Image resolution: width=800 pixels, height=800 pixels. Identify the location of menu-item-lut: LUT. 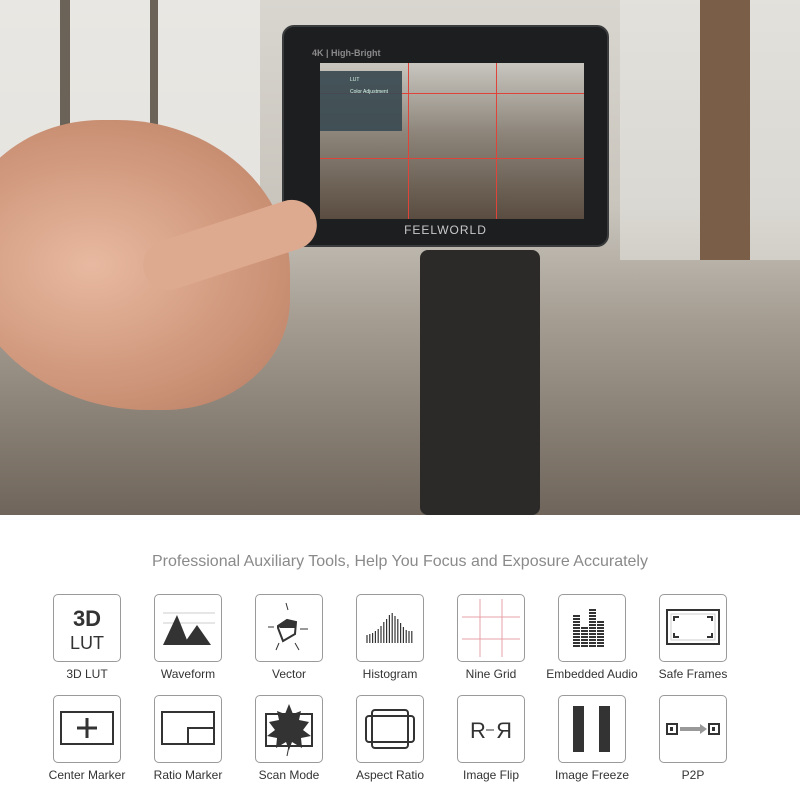
(376, 80).